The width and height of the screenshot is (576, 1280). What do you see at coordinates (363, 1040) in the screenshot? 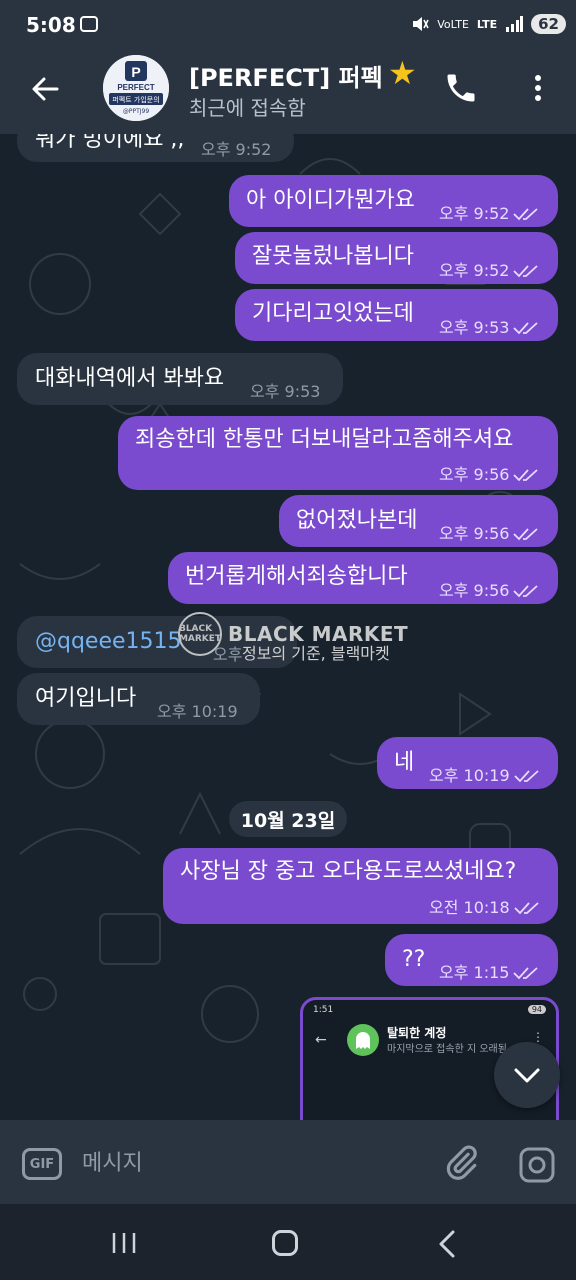
I see `ghost-icon` at bounding box center [363, 1040].